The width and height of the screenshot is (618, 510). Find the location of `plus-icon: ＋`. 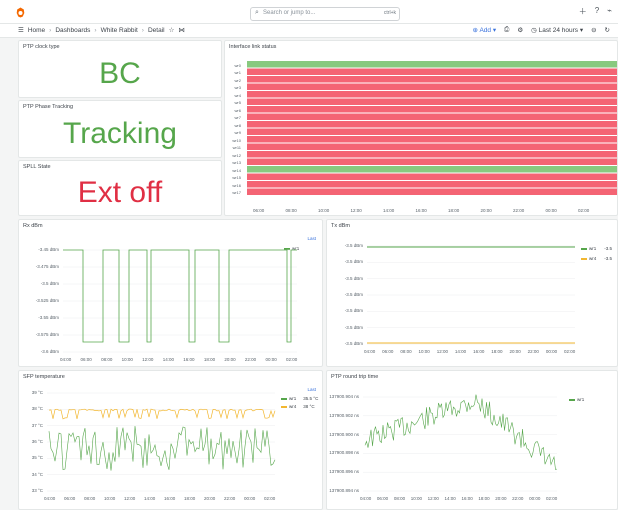

plus-icon: ＋ is located at coordinates (583, 11).